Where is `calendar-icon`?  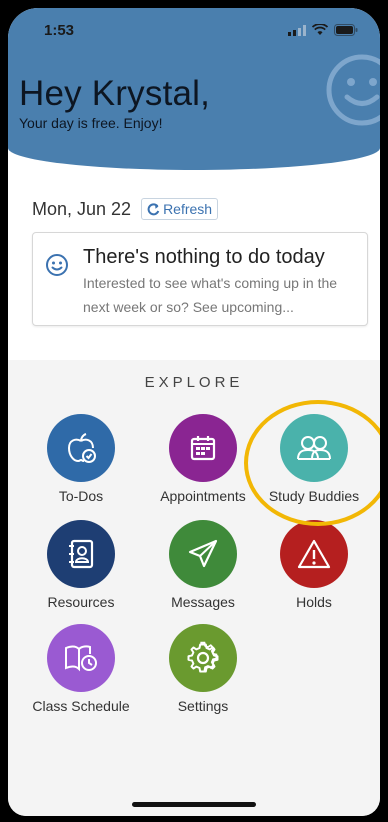
calendar-icon is located at coordinates (203, 448).